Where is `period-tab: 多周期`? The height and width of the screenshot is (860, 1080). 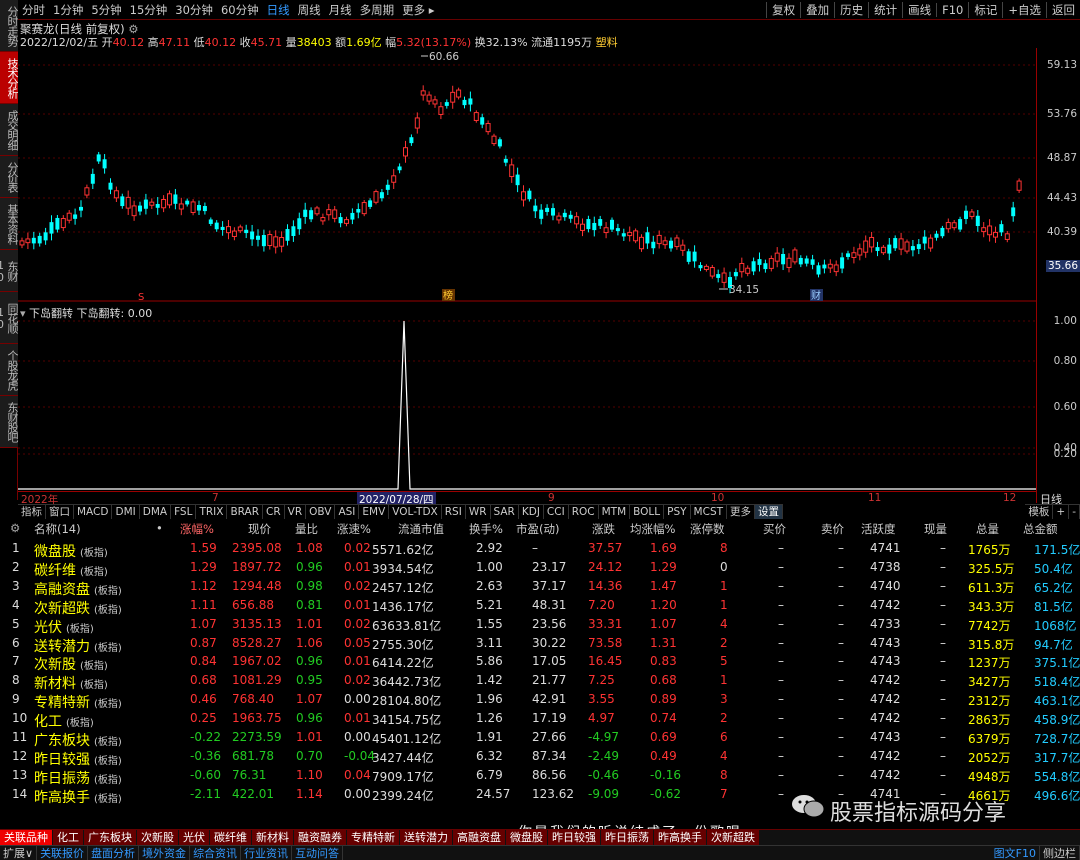
period-tab: 多周期 is located at coordinates (377, 10).